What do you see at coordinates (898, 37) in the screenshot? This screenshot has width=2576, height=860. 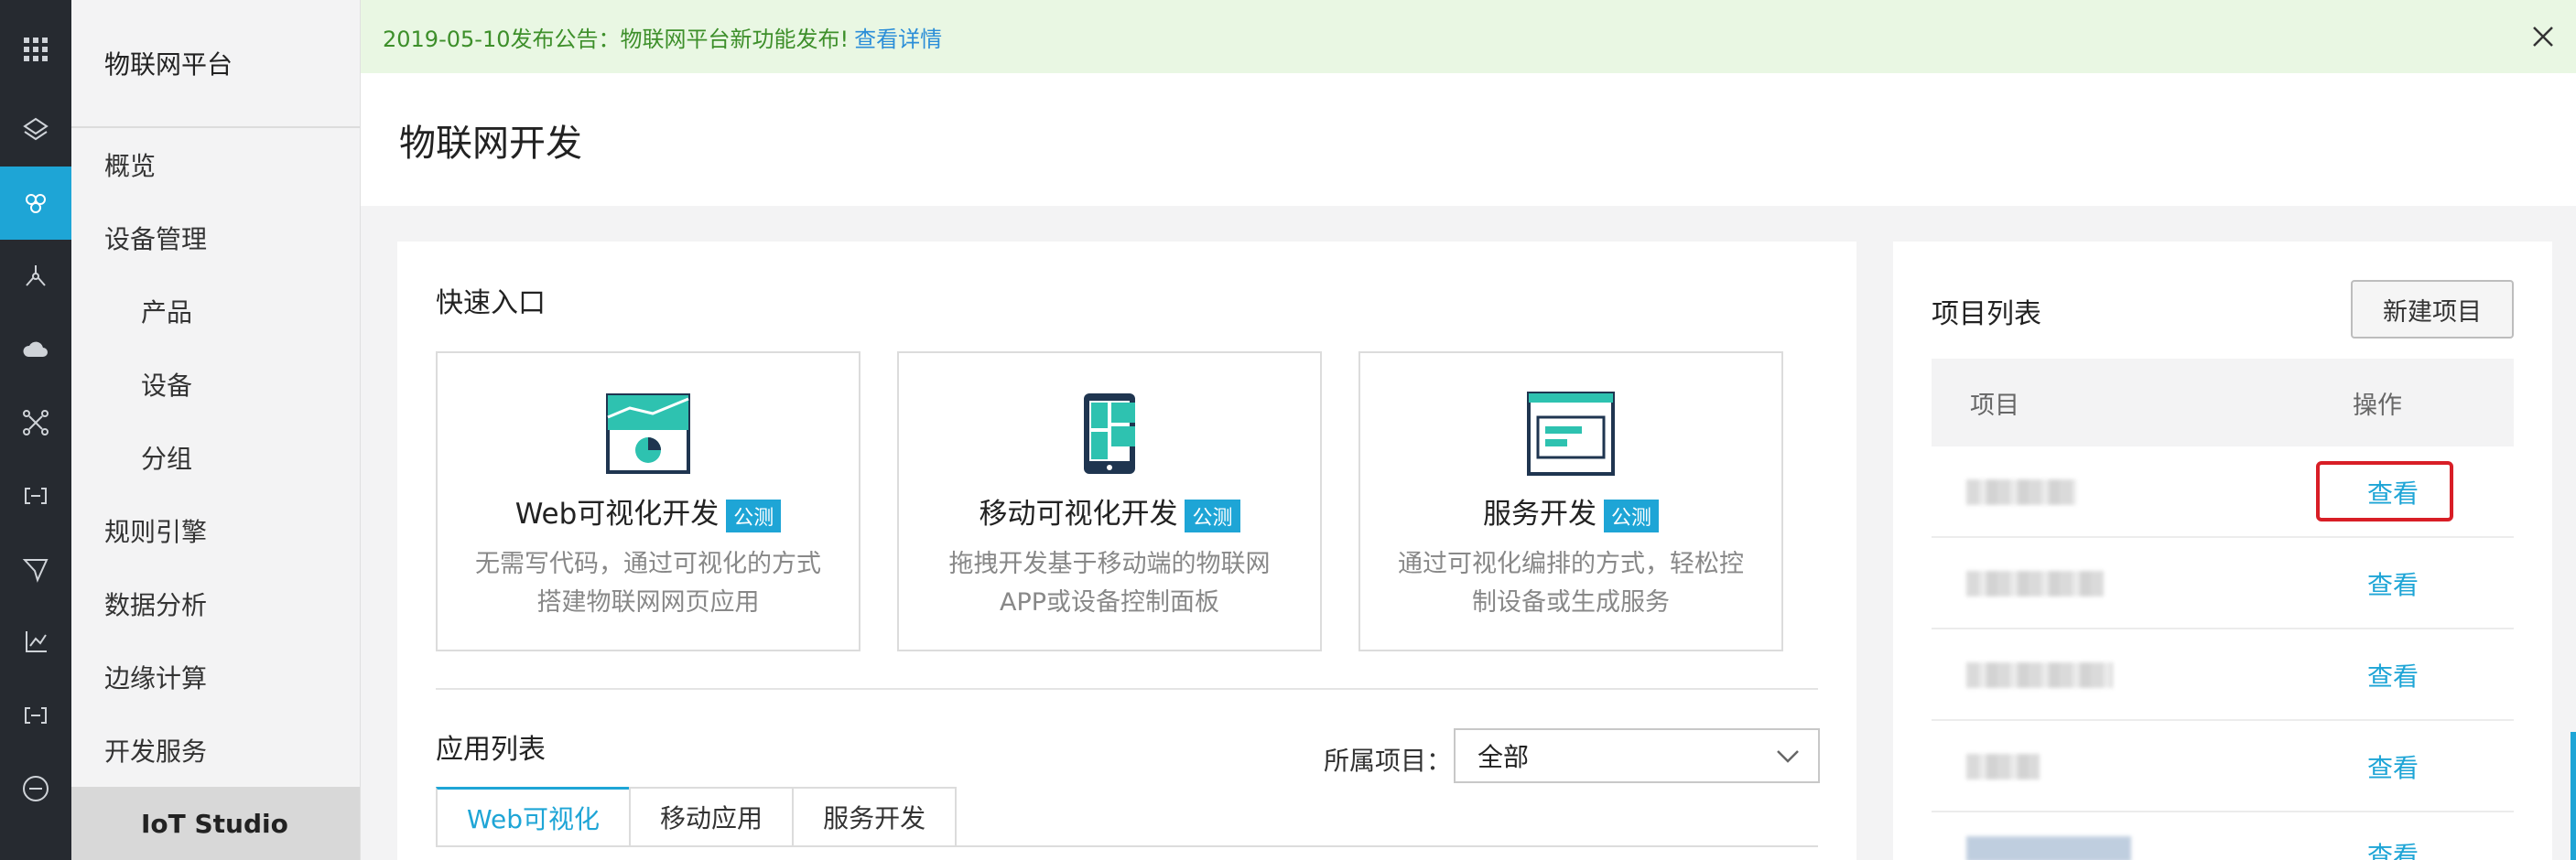 I see `announcement-details-link: 查看详情` at bounding box center [898, 37].